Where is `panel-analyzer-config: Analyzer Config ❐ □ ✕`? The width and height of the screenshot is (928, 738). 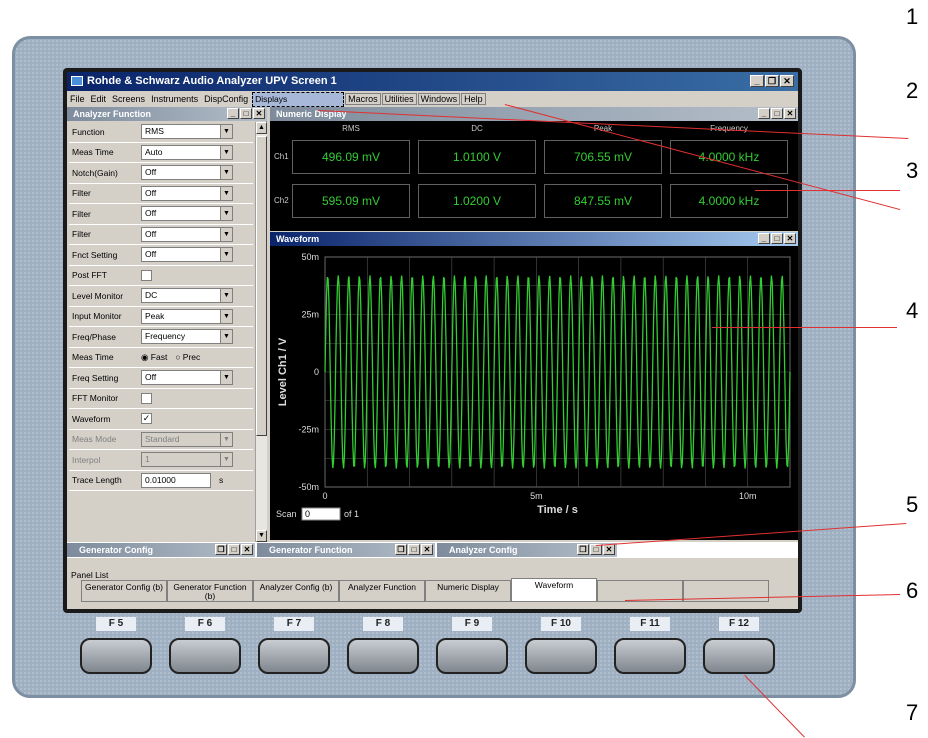 panel-analyzer-config: Analyzer Config ❐ □ ✕ is located at coordinates (527, 550).